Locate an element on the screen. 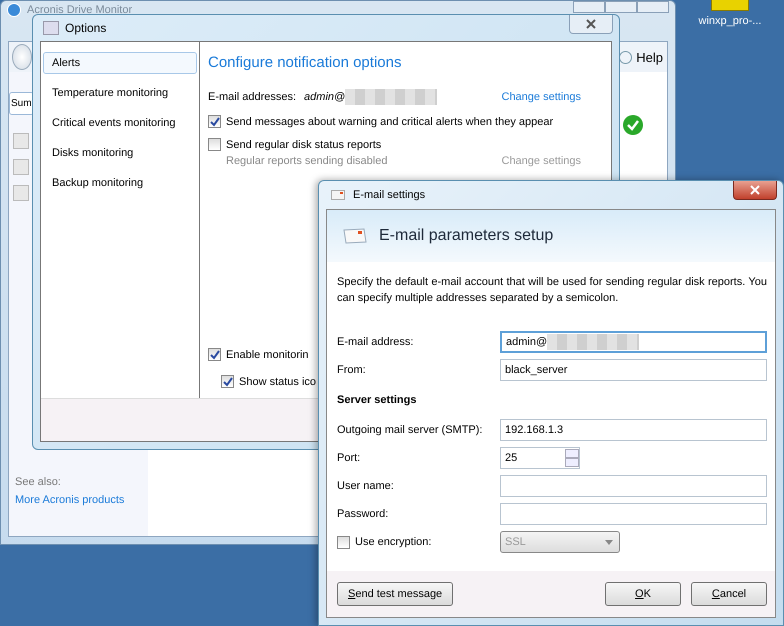  section-heading: Configure notification options is located at coordinates (305, 62).